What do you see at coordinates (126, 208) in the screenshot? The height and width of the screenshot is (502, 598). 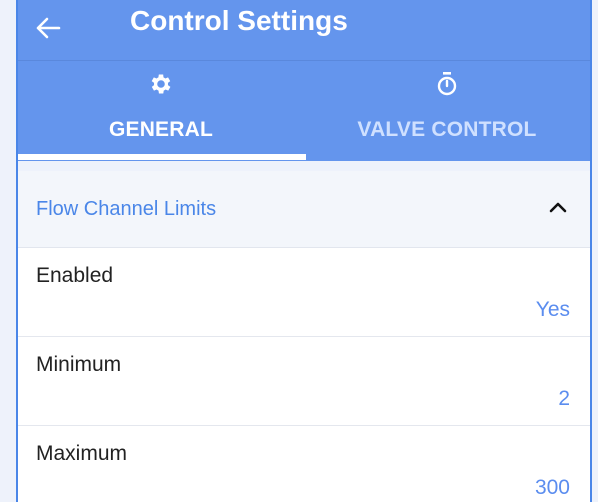 I see `section-title: Flow Channel Limits` at bounding box center [126, 208].